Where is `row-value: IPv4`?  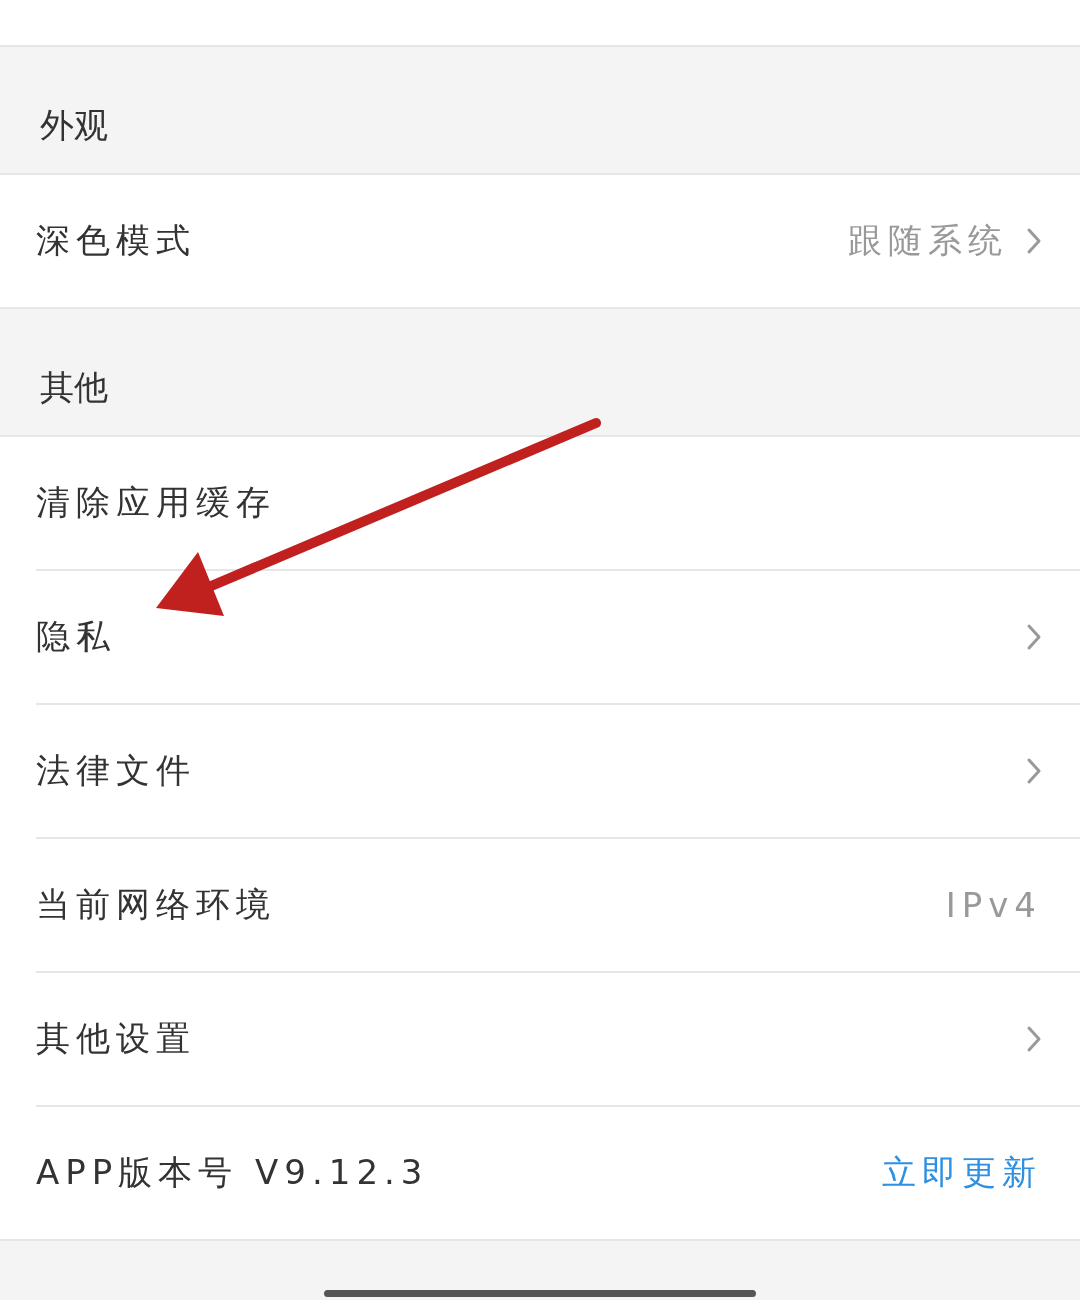
row-value: IPv4 is located at coordinates (993, 905).